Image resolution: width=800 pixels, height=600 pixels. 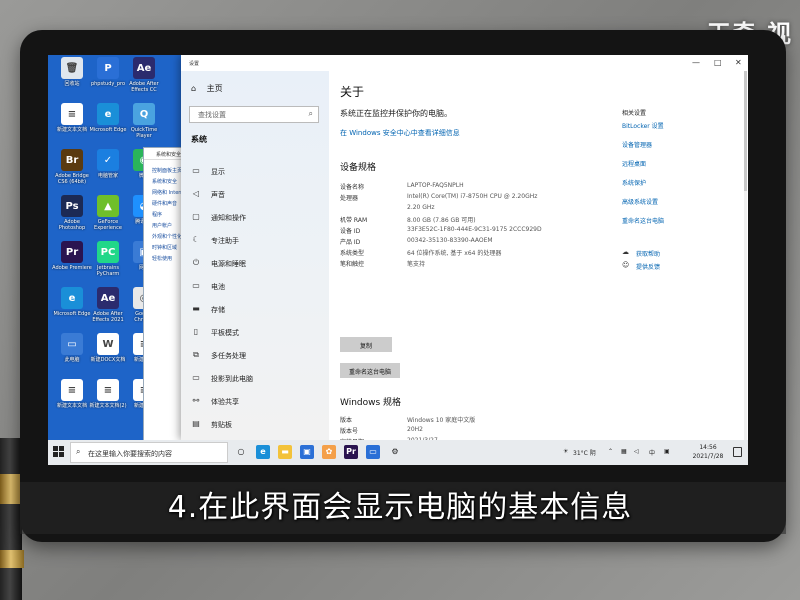 What do you see at coordinates (59, 452) in the screenshot?
I see `start-button` at bounding box center [59, 452].